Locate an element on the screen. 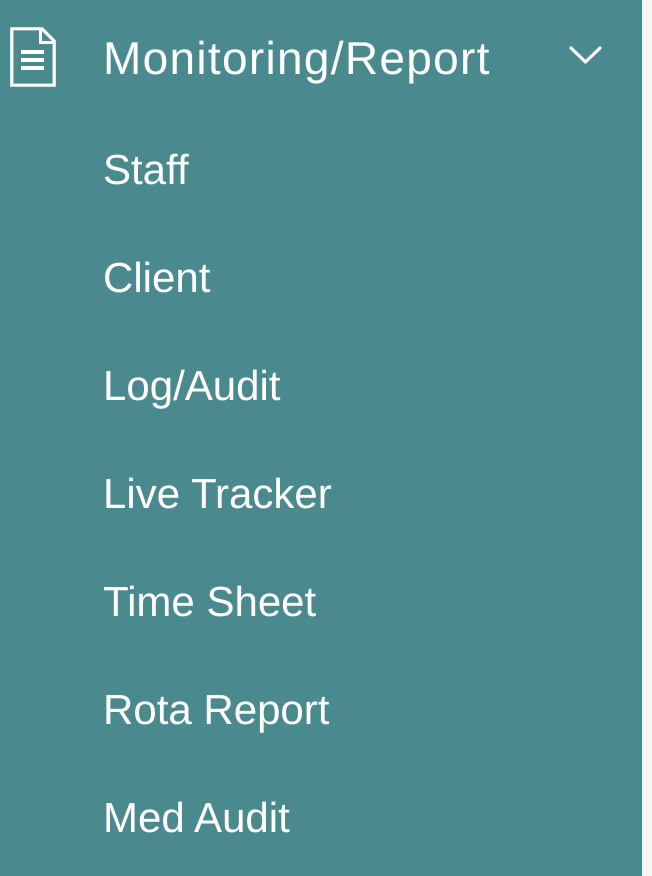 This screenshot has width=652, height=876. menu-item: Log/Audit is located at coordinates (191, 386).